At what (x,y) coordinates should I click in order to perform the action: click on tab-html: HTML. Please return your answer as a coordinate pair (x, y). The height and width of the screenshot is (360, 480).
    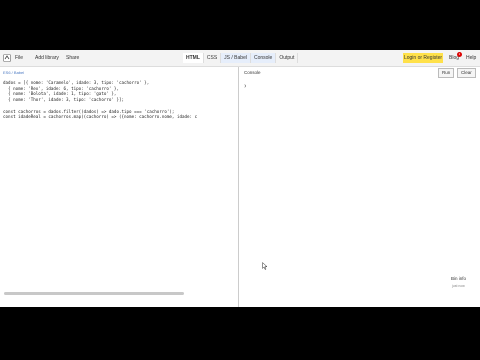
    Looking at the image, I should click on (193, 58).